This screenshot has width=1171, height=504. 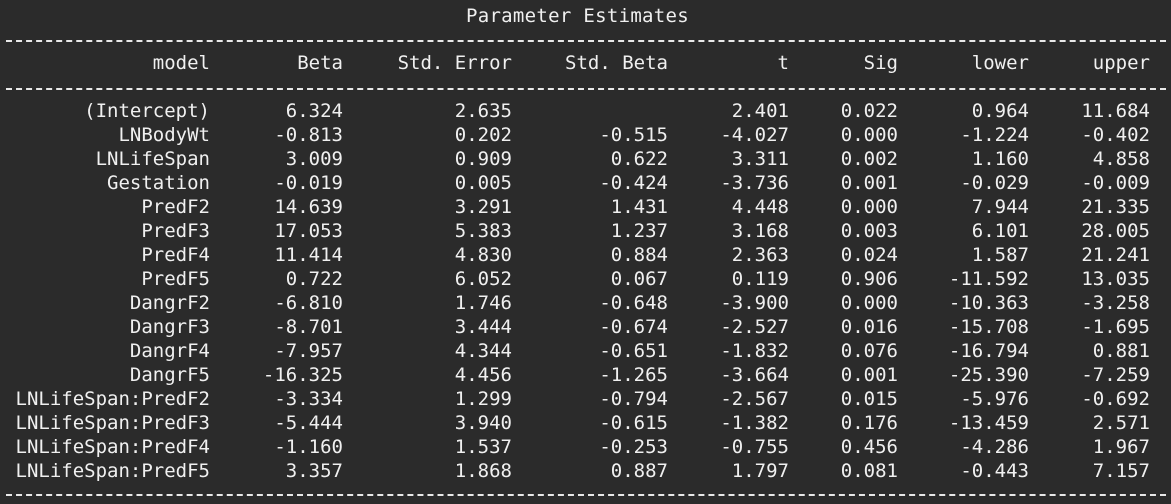 What do you see at coordinates (783, 63) in the screenshot?
I see `column-header-t: t` at bounding box center [783, 63].